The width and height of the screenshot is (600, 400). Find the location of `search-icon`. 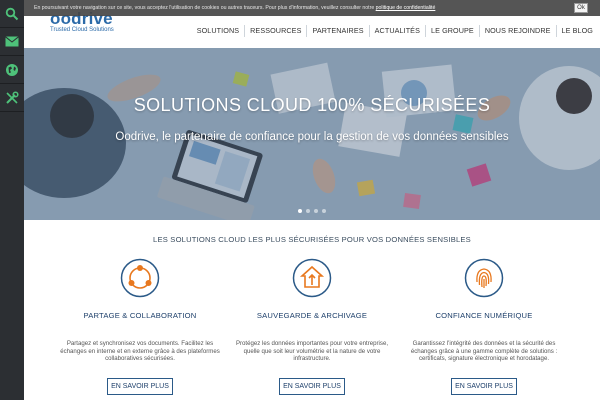

search-icon is located at coordinates (12, 13).